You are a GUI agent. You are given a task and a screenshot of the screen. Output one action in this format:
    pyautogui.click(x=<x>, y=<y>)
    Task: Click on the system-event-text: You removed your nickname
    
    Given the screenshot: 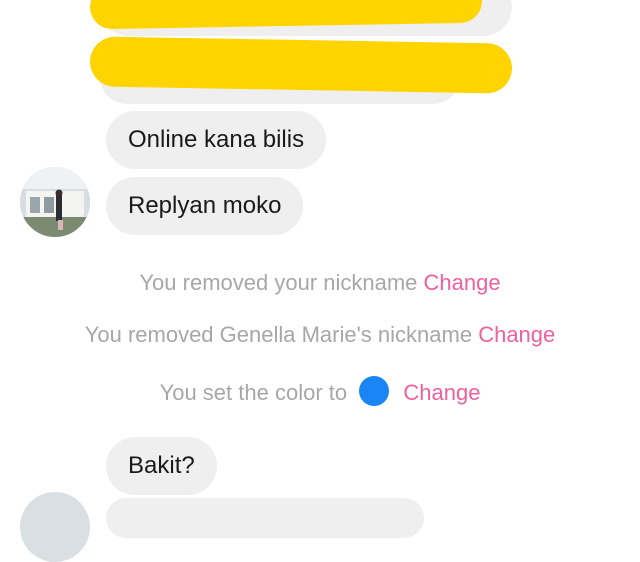 What is the action you would take?
    pyautogui.click(x=278, y=282)
    